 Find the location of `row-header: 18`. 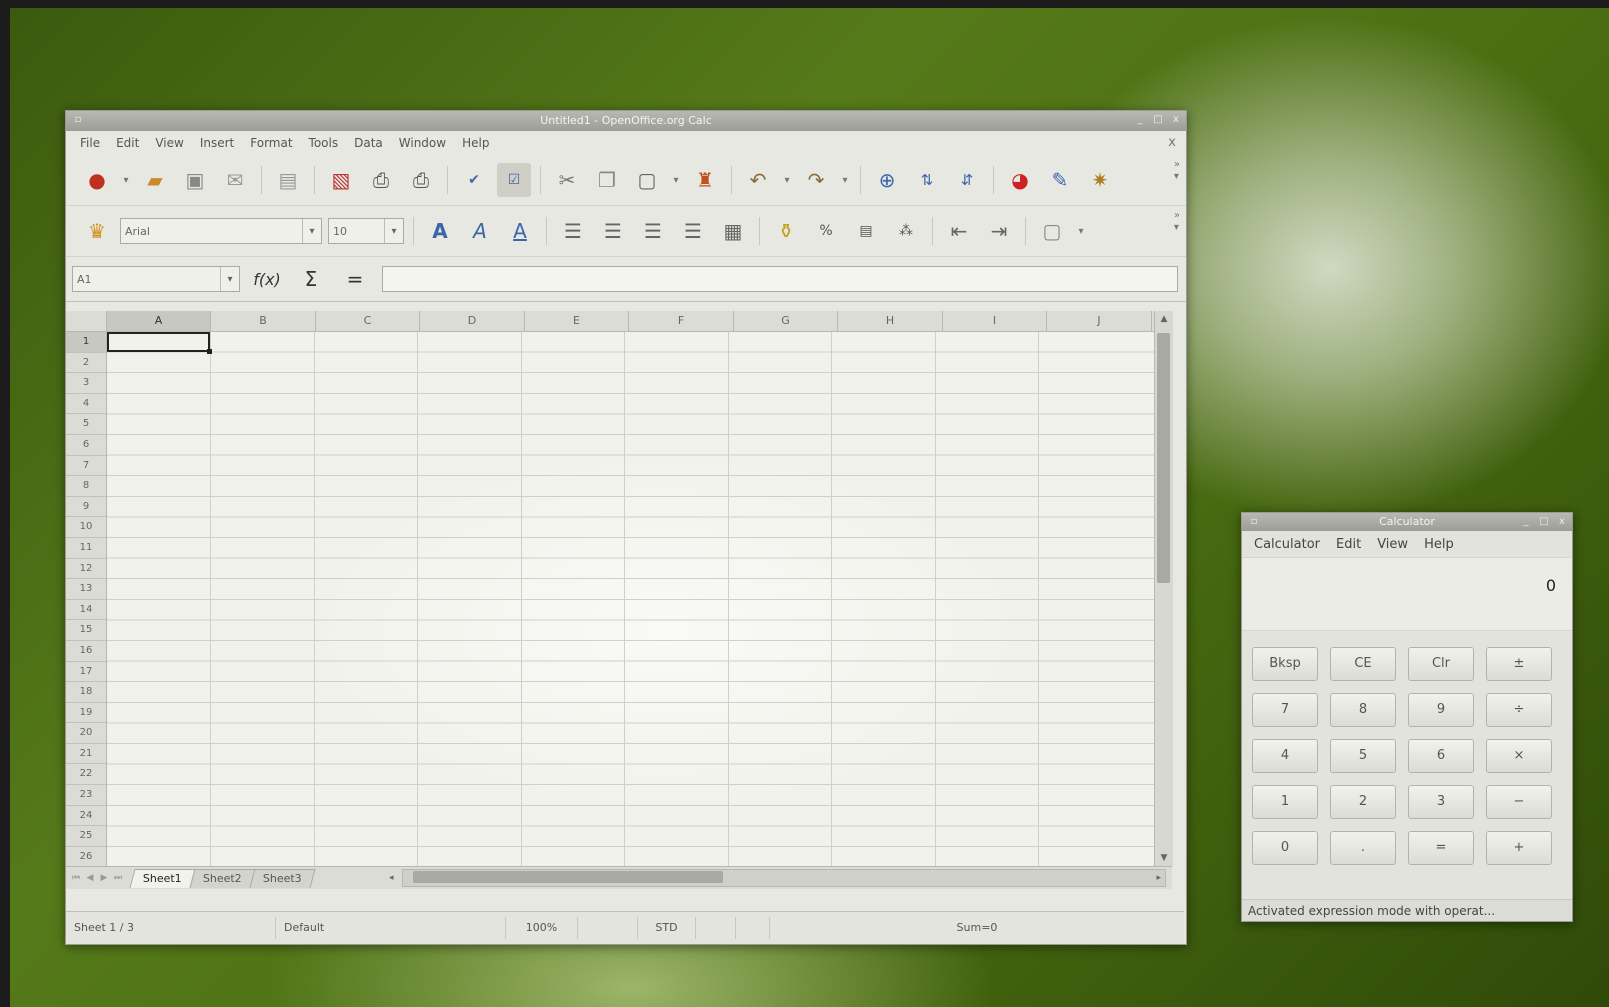

row-header: 18 is located at coordinates (86, 692).